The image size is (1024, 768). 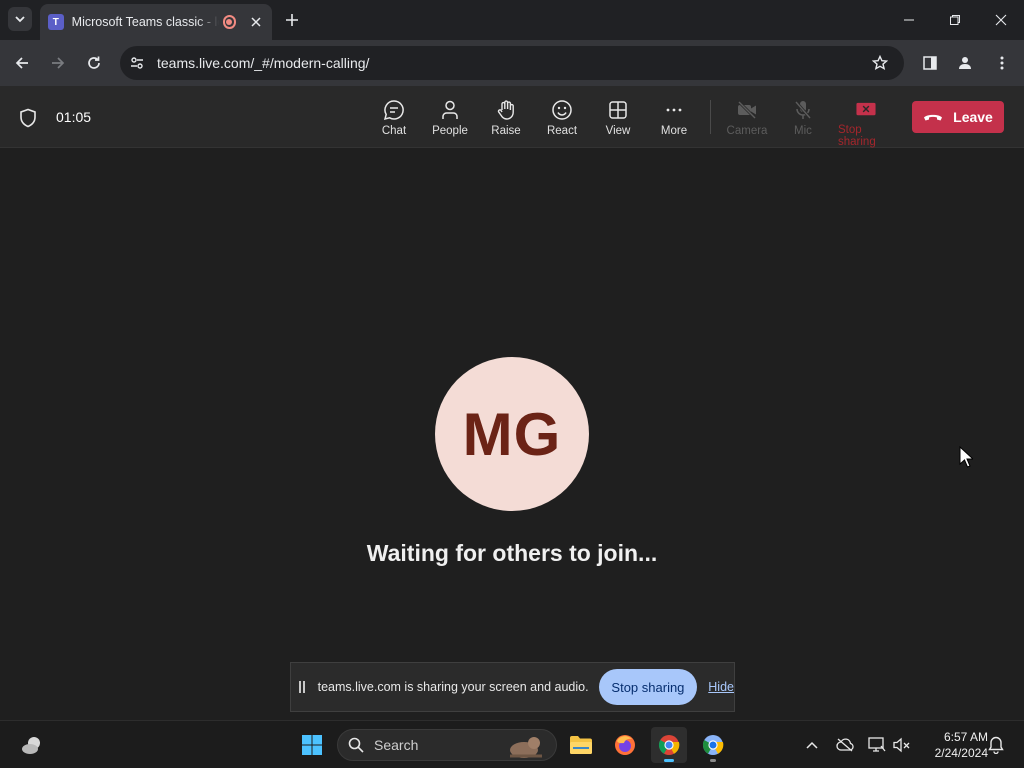 I want to click on tray-overflow-button, so click(x=812, y=745).